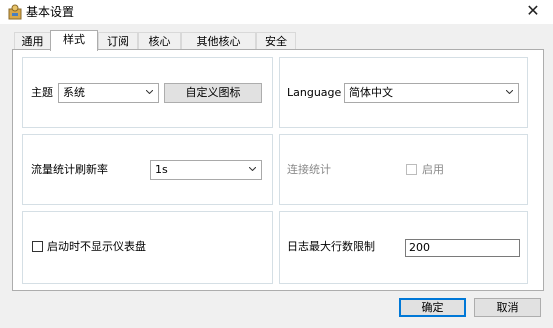  Describe the element at coordinates (331, 246) in the screenshot. I see `log-limit-label: 日志最大行数限制` at that location.